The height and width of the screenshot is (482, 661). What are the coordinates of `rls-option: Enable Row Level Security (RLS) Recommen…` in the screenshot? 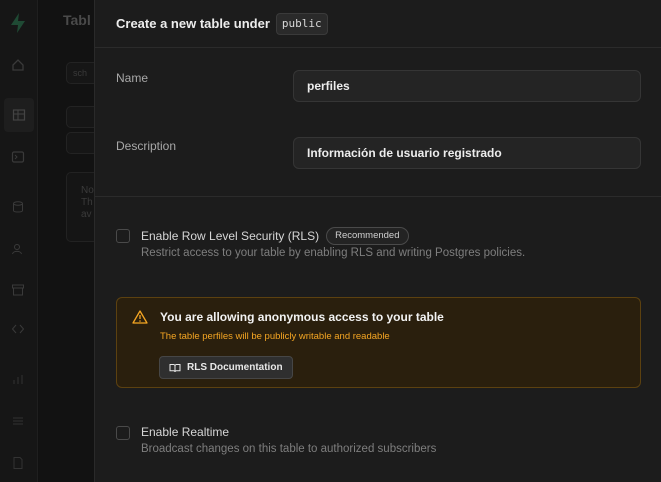 It's located at (275, 236).